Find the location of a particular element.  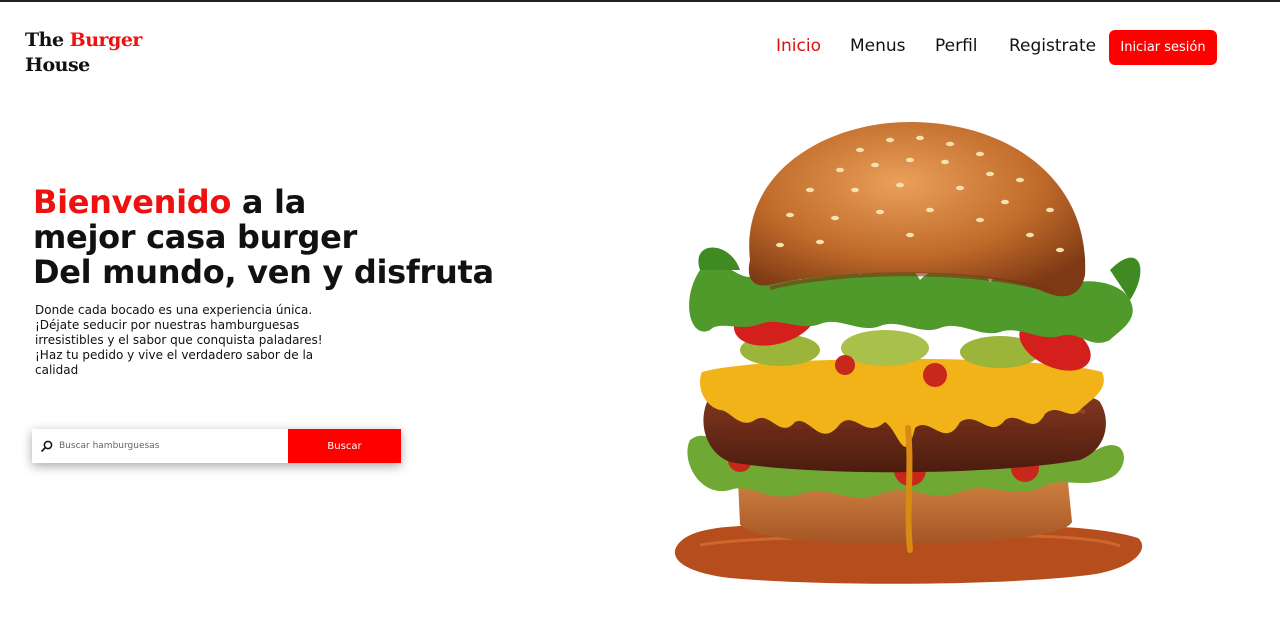

search-button: Buscar is located at coordinates (344, 446).